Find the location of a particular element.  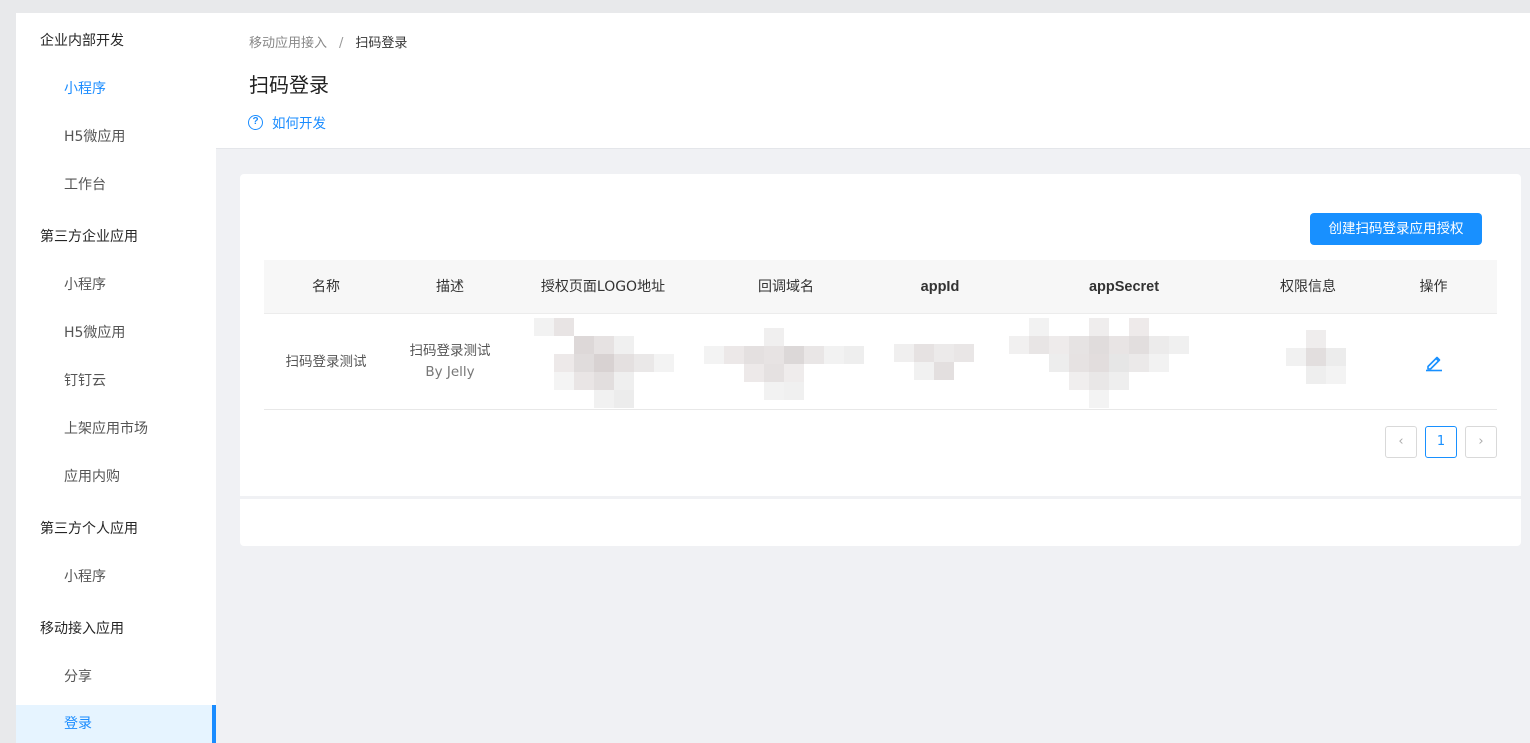

redacted-callback-domain is located at coordinates (789, 368).